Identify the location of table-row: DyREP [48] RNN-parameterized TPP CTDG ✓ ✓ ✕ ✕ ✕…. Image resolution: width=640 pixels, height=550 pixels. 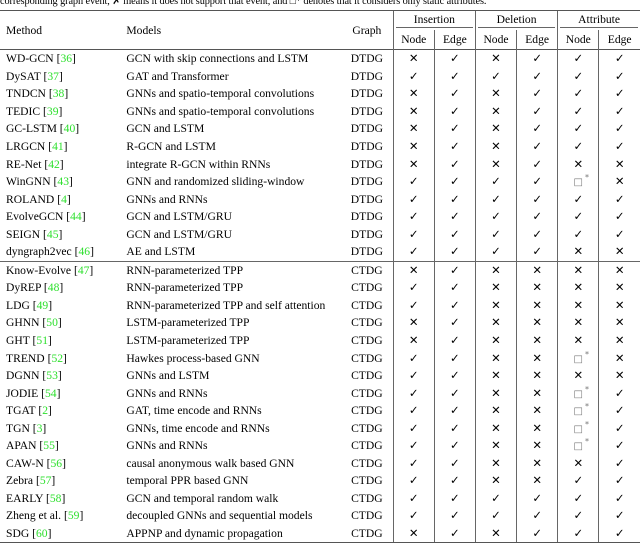
(320, 288).